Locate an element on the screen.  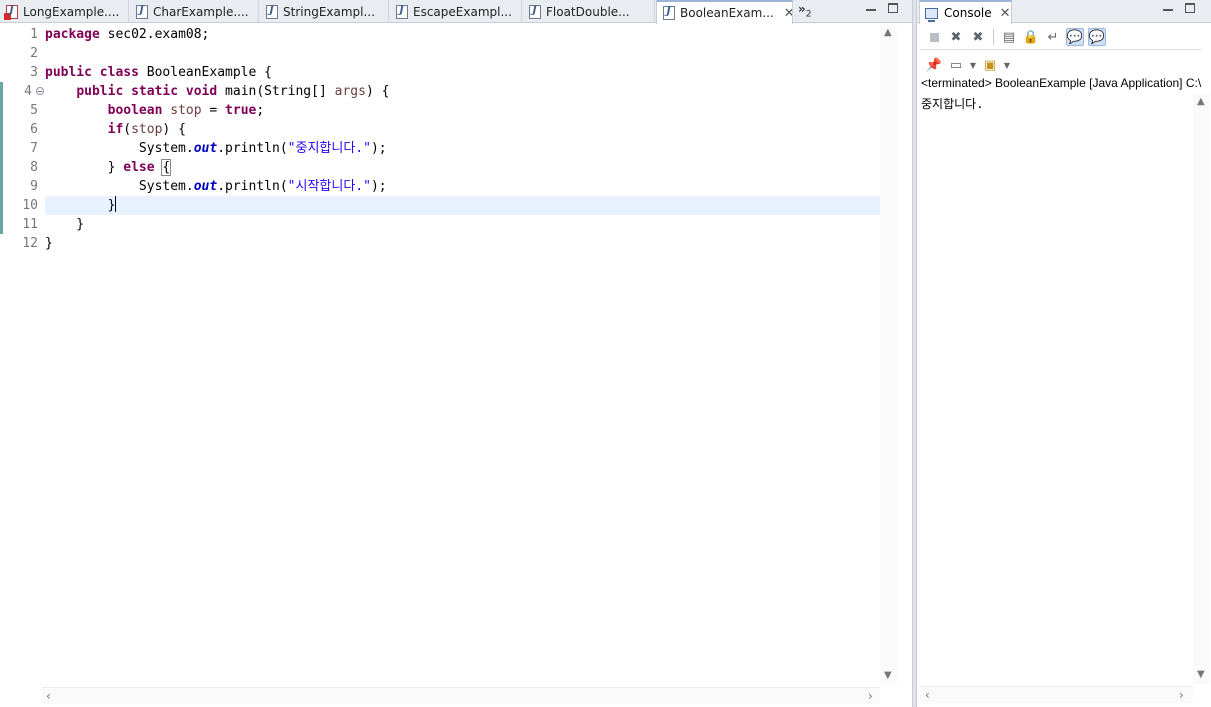
terminate-icon is located at coordinates (934, 37).